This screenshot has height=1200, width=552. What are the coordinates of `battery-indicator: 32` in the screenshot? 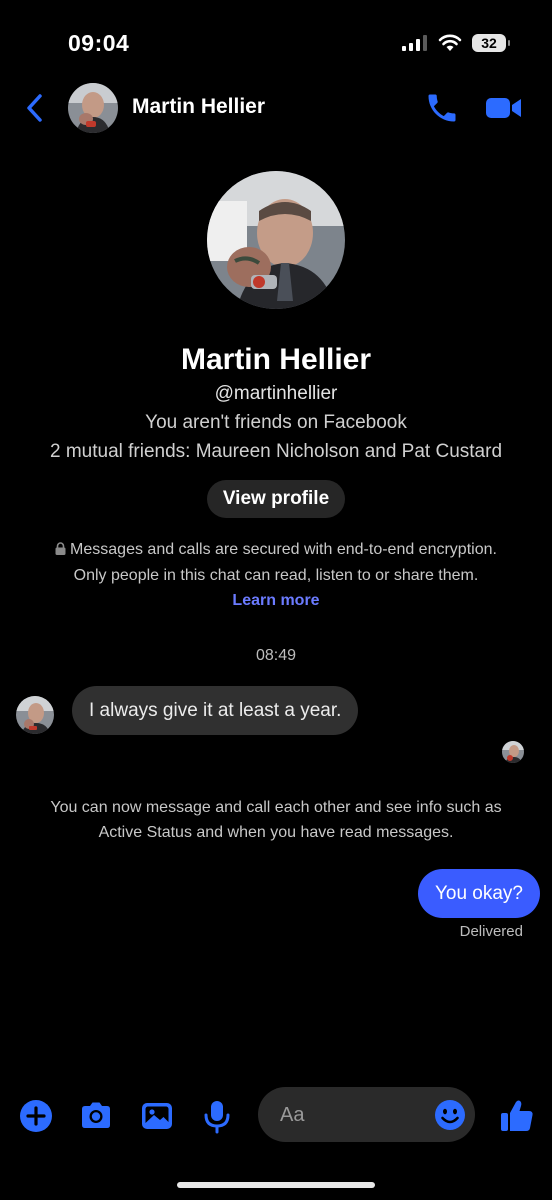 It's located at (491, 43).